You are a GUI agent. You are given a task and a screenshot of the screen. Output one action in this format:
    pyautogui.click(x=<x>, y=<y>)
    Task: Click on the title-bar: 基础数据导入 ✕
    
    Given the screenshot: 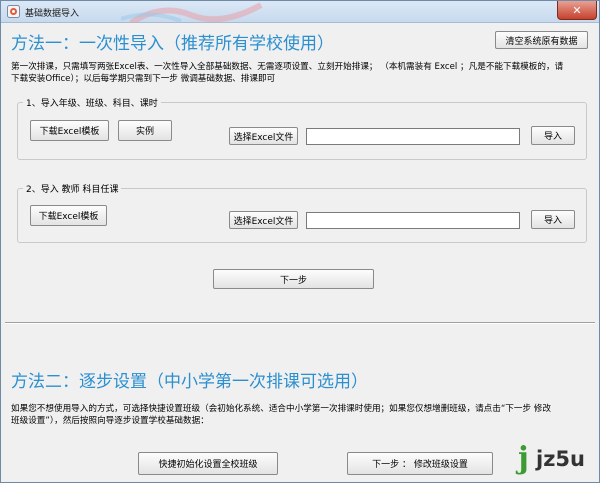 What is the action you would take?
    pyautogui.click(x=300, y=12)
    